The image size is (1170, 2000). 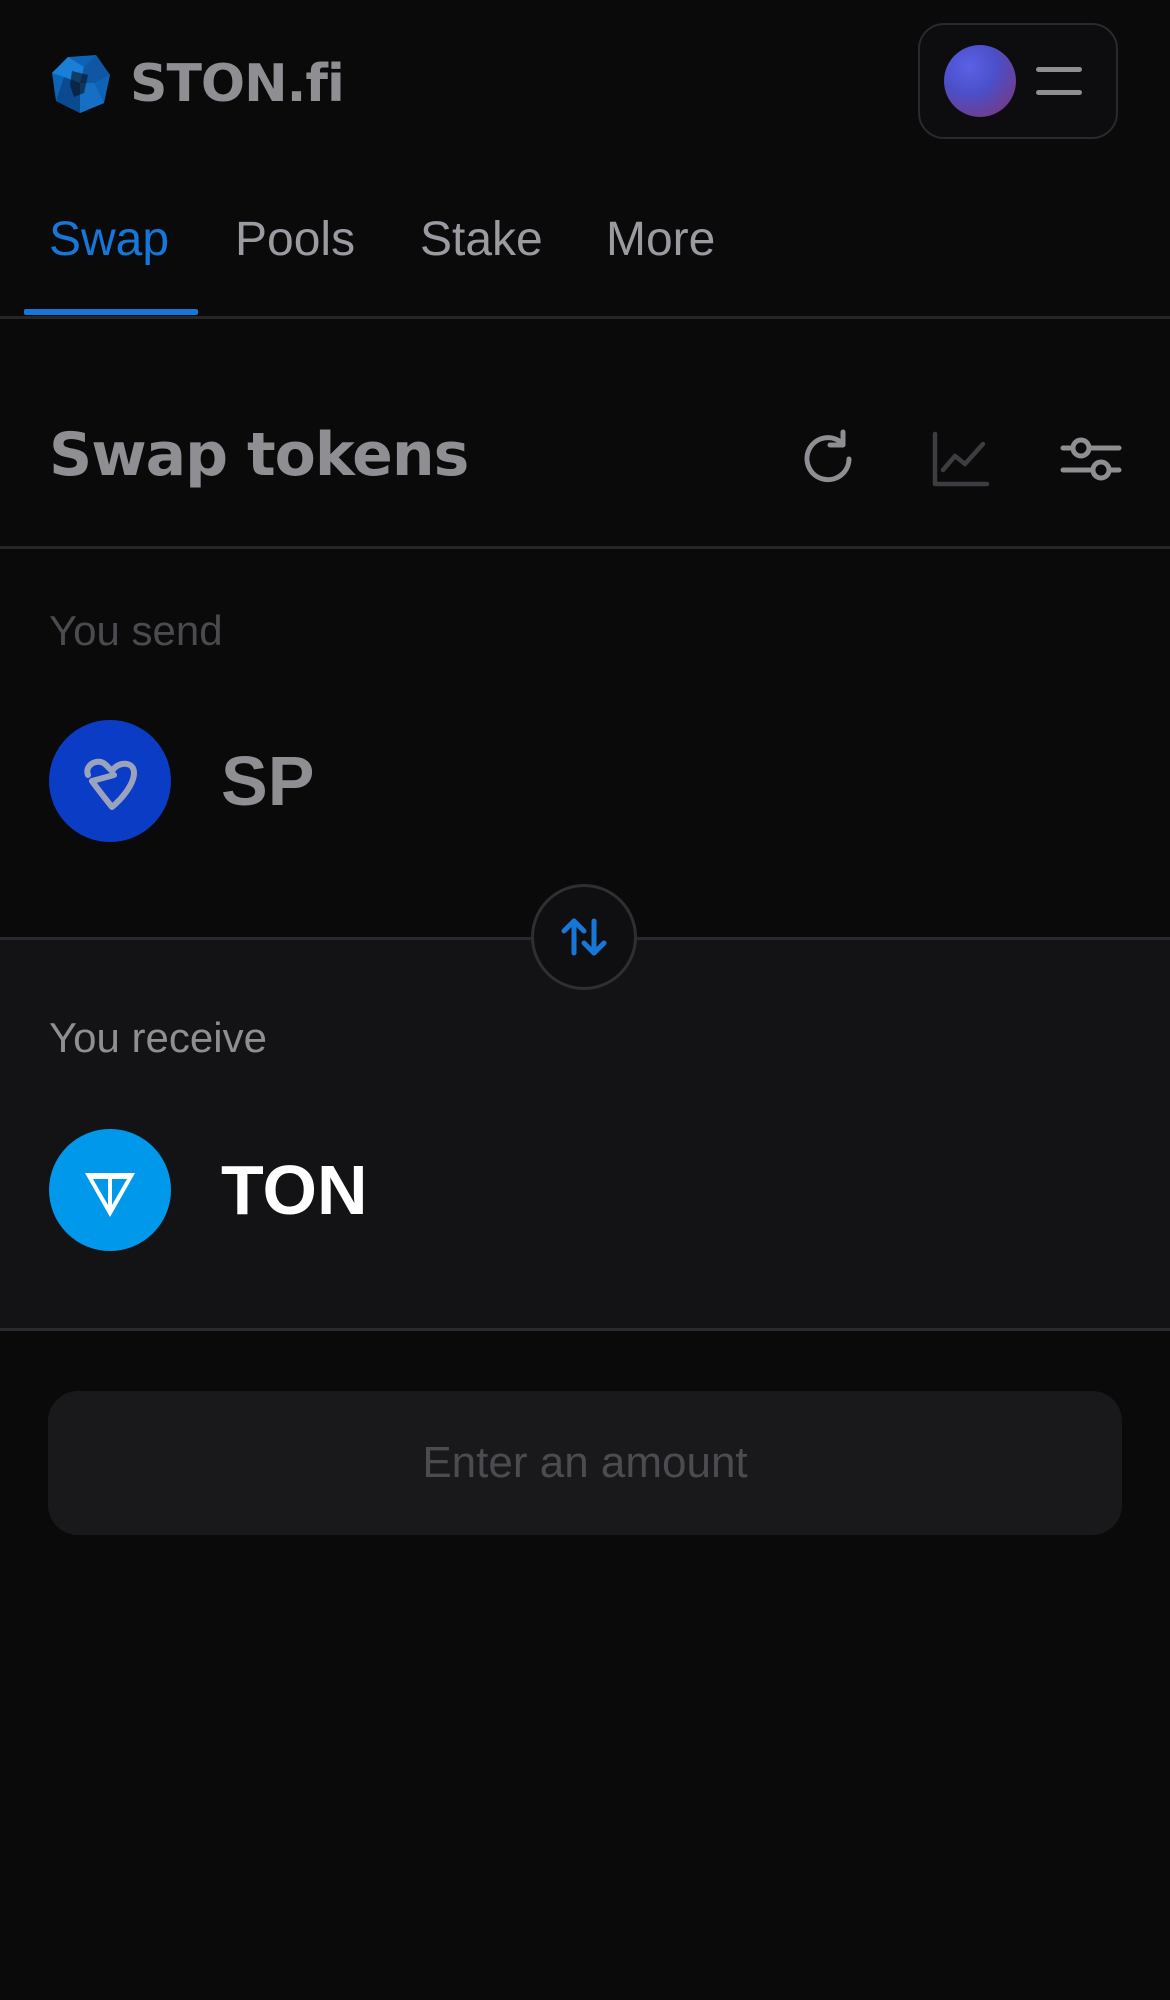 I want to click on ton-token-icon, so click(x=110, y=1190).